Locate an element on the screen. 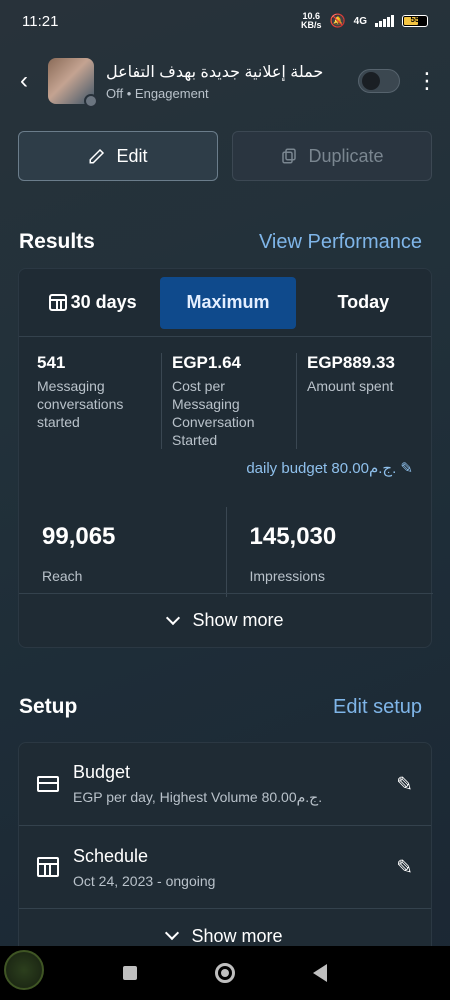  home-icon is located at coordinates (225, 973).